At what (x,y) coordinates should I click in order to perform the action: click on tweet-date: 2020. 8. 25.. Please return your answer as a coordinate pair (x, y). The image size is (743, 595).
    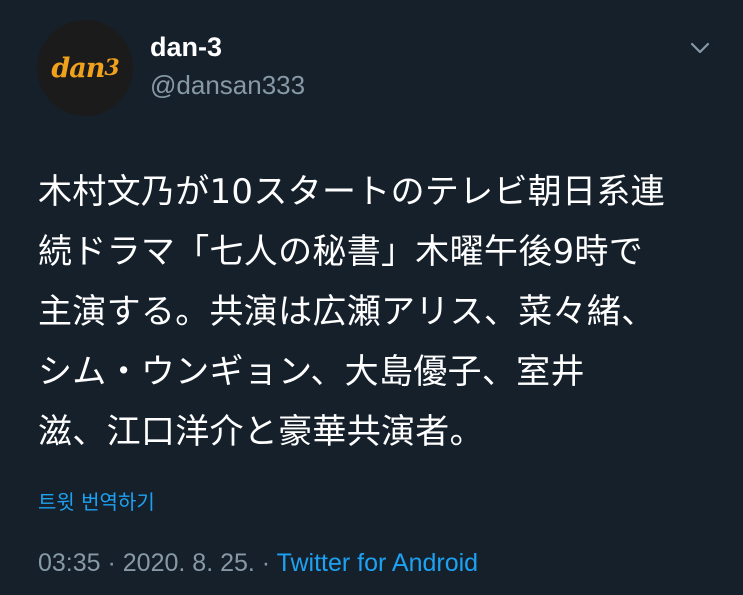
    Looking at the image, I should click on (188, 563).